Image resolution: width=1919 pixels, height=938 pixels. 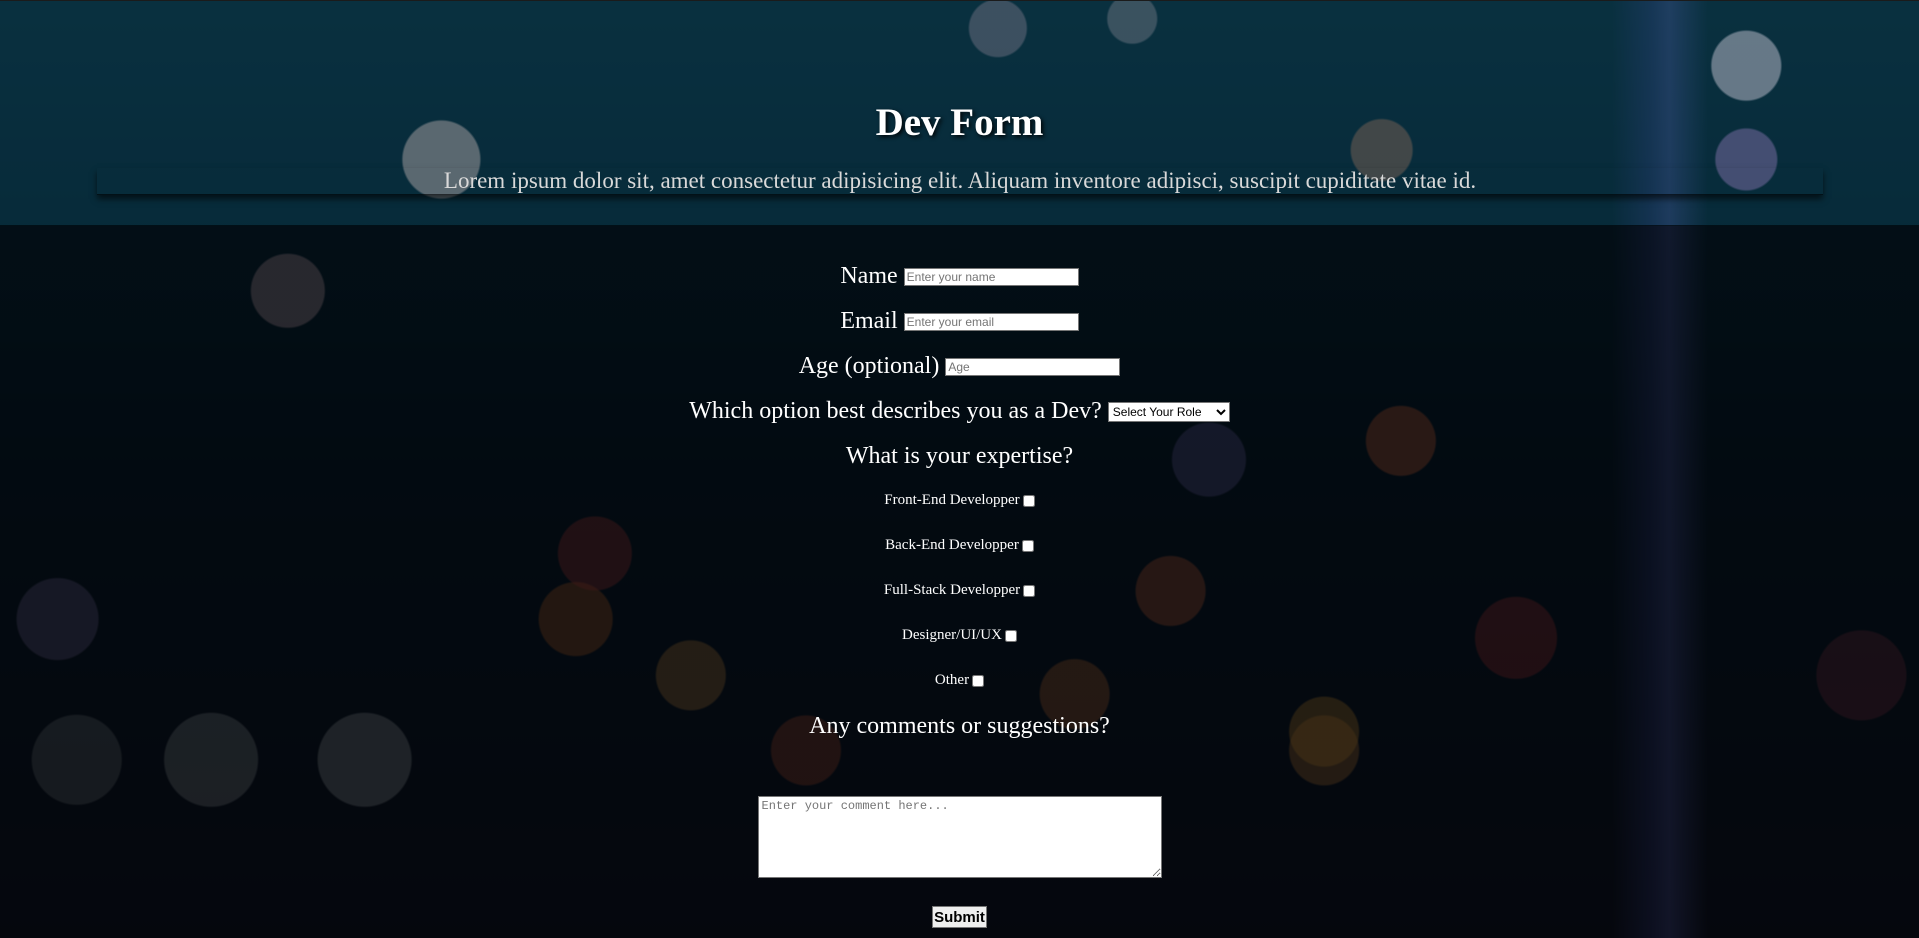 I want to click on comments-heading-row: Any comments or suggestions?, so click(x=959, y=726).